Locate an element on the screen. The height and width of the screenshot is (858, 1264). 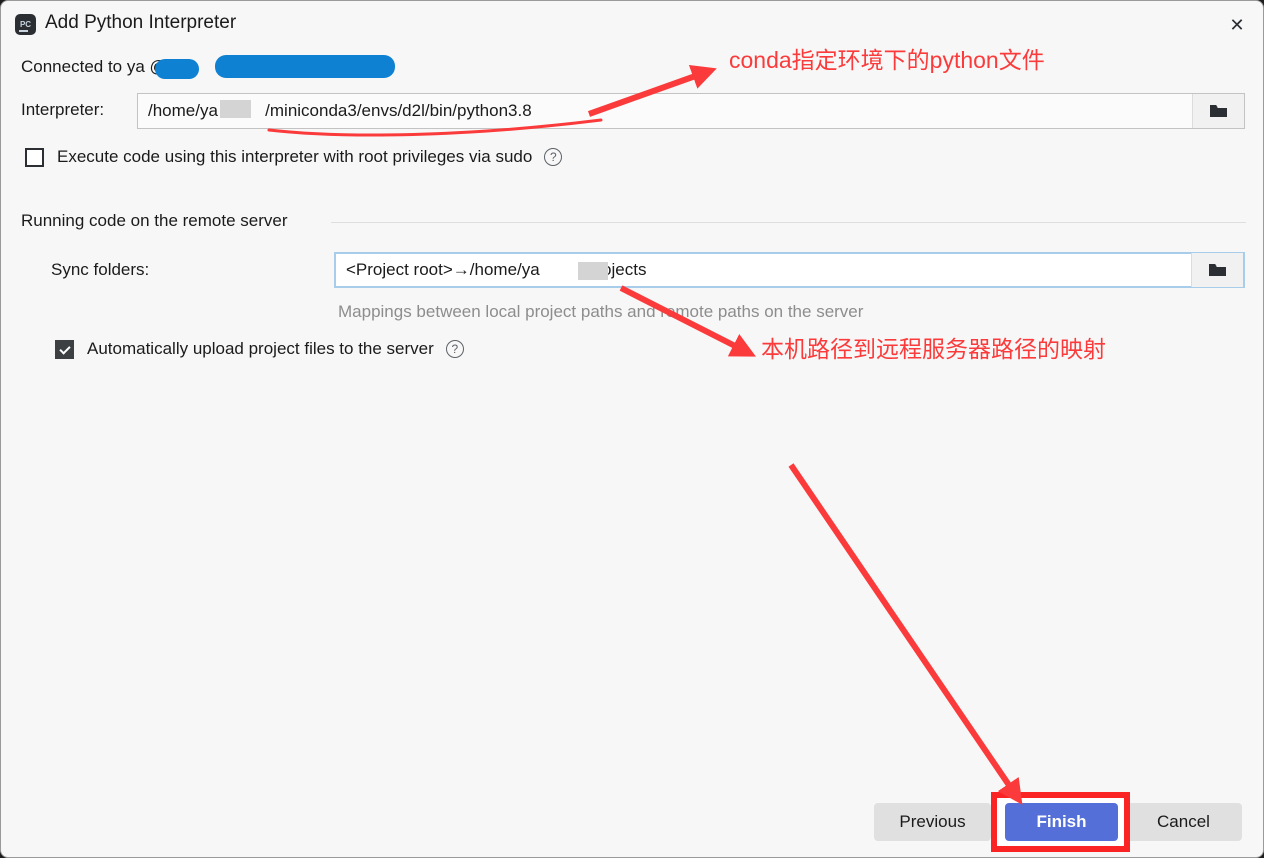
annotation-arrow-finish is located at coordinates (905, 634).